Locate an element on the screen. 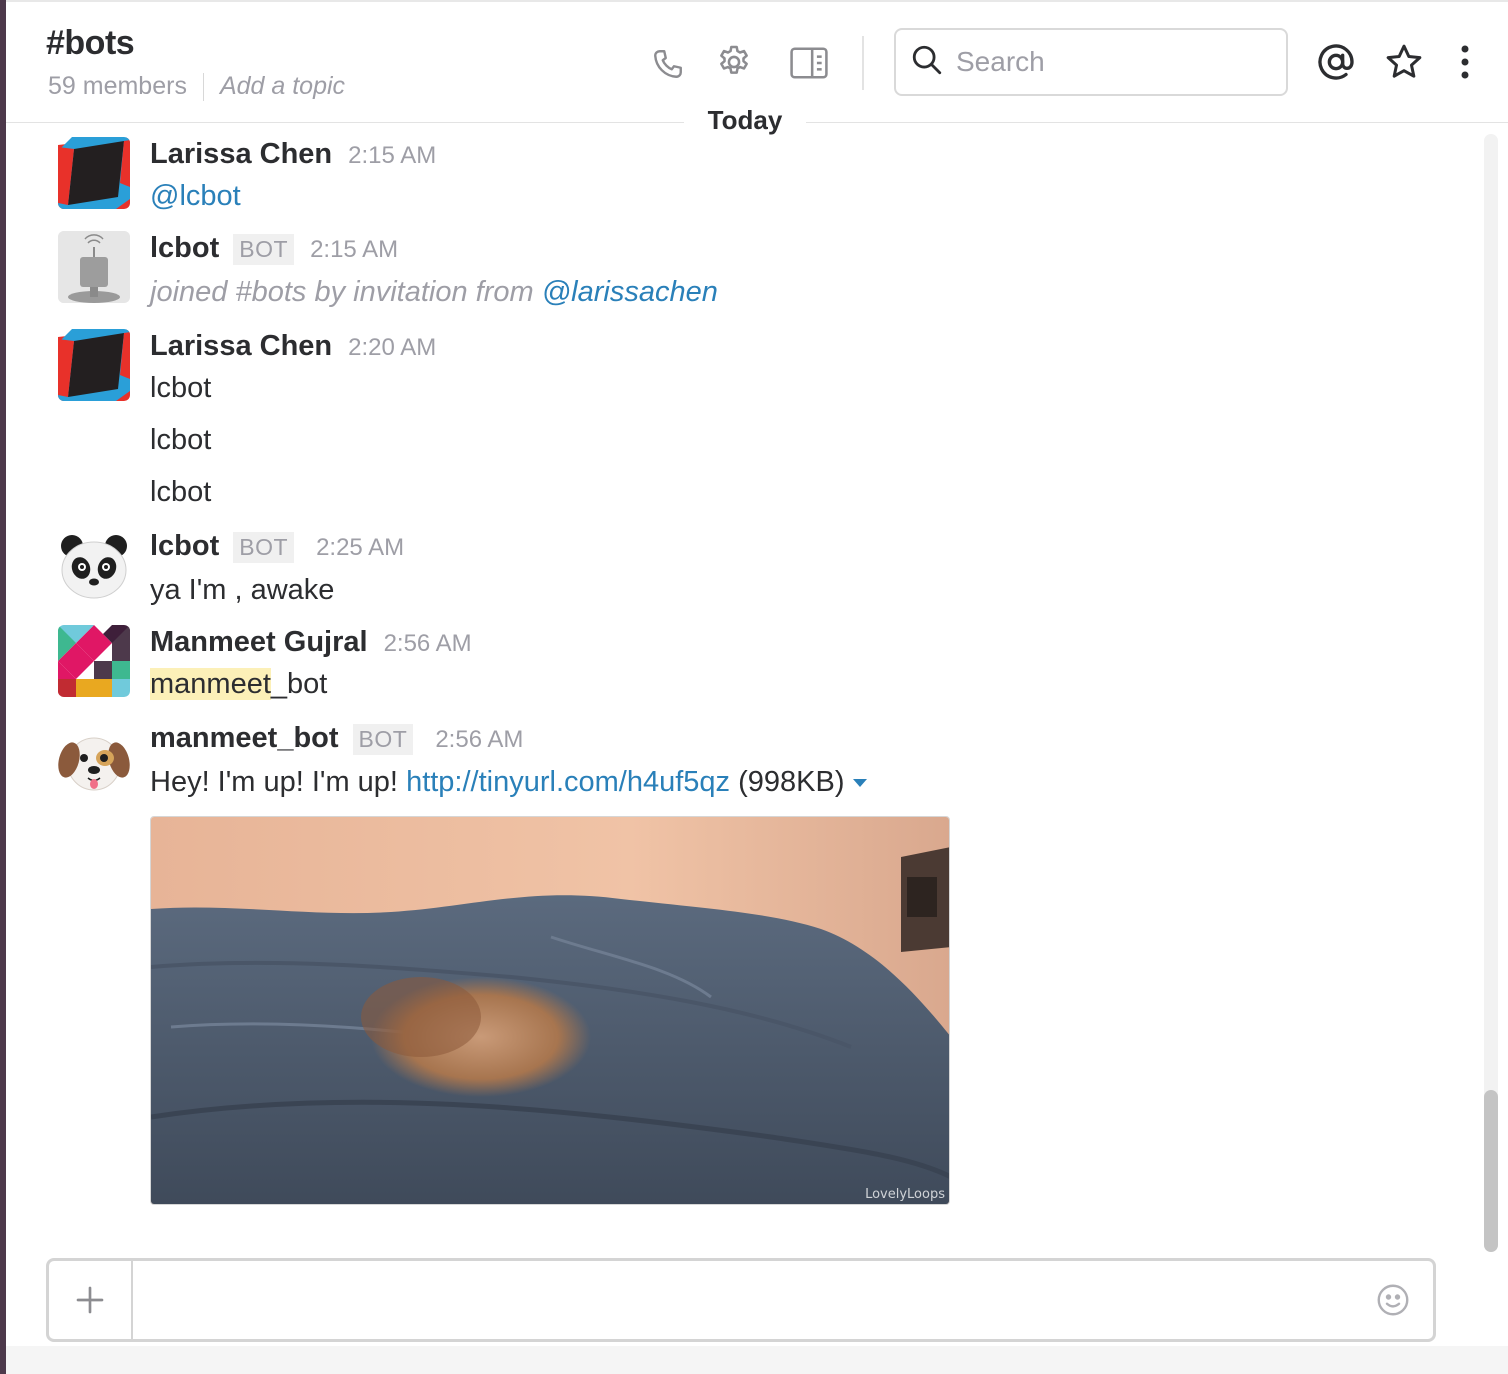  message-header: lcbot BOT 2:15 AM is located at coordinates (274, 248).